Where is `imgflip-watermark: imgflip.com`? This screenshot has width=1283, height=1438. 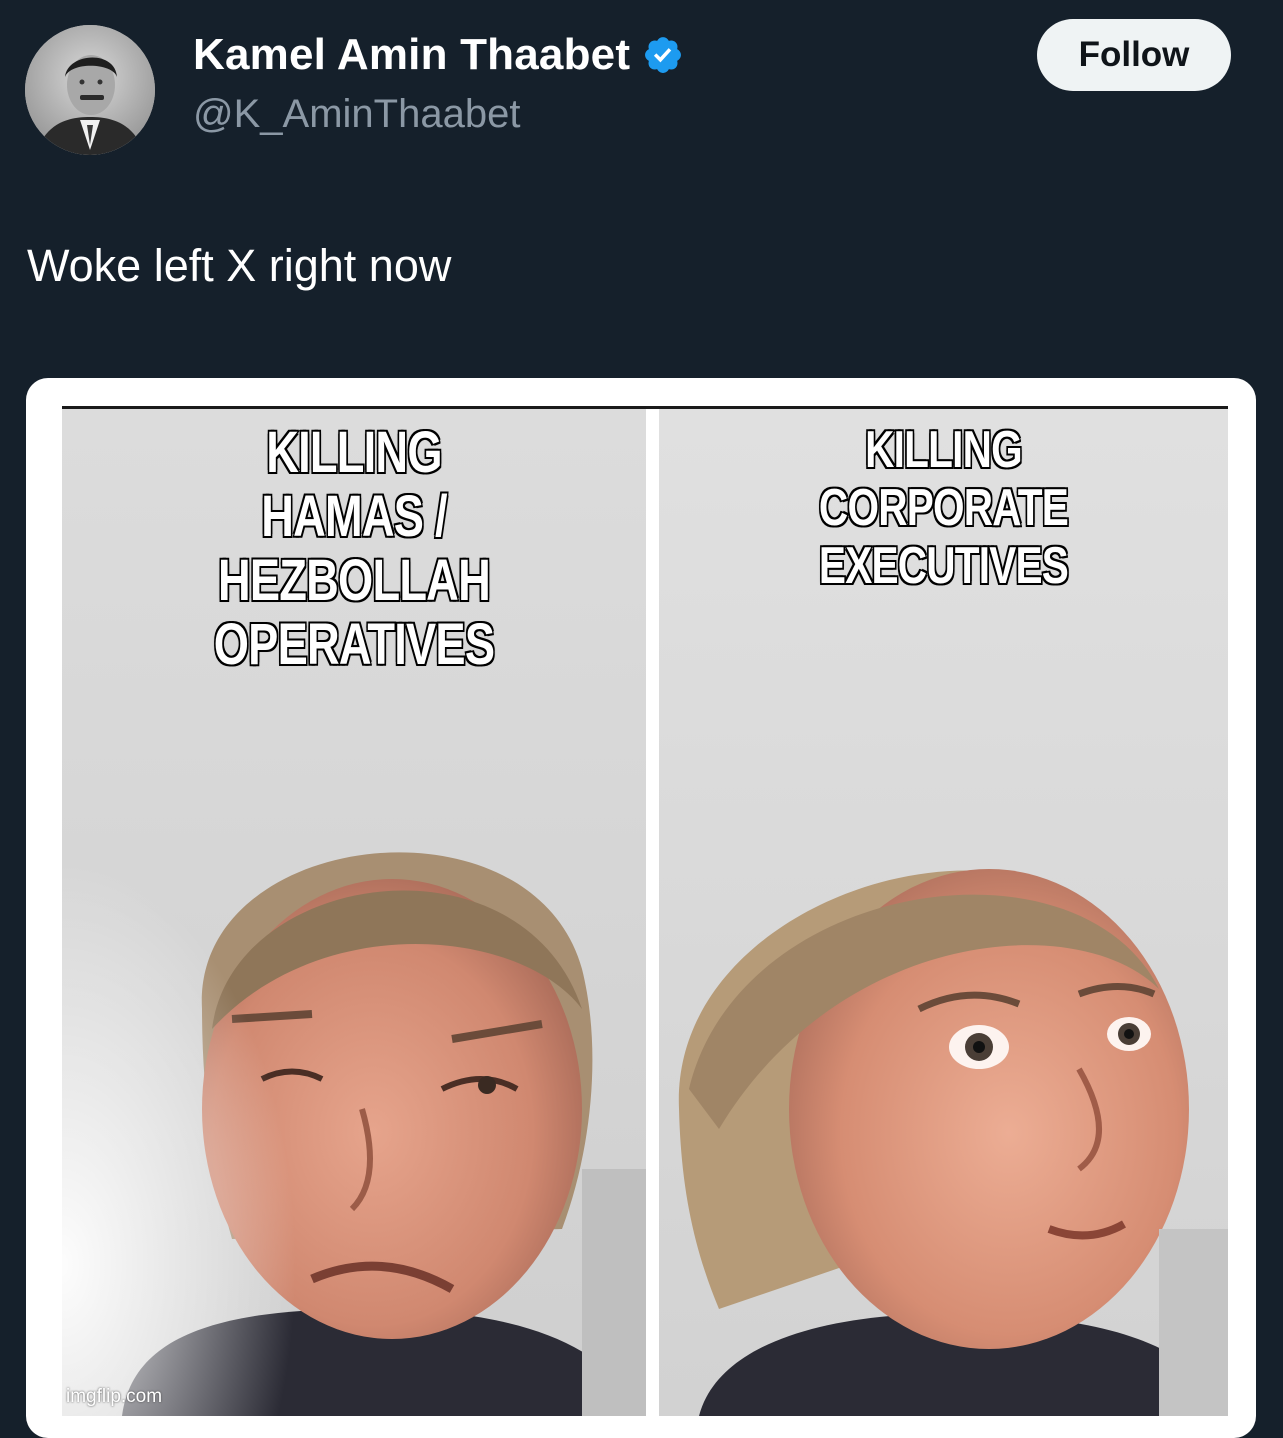 imgflip-watermark: imgflip.com is located at coordinates (114, 1396).